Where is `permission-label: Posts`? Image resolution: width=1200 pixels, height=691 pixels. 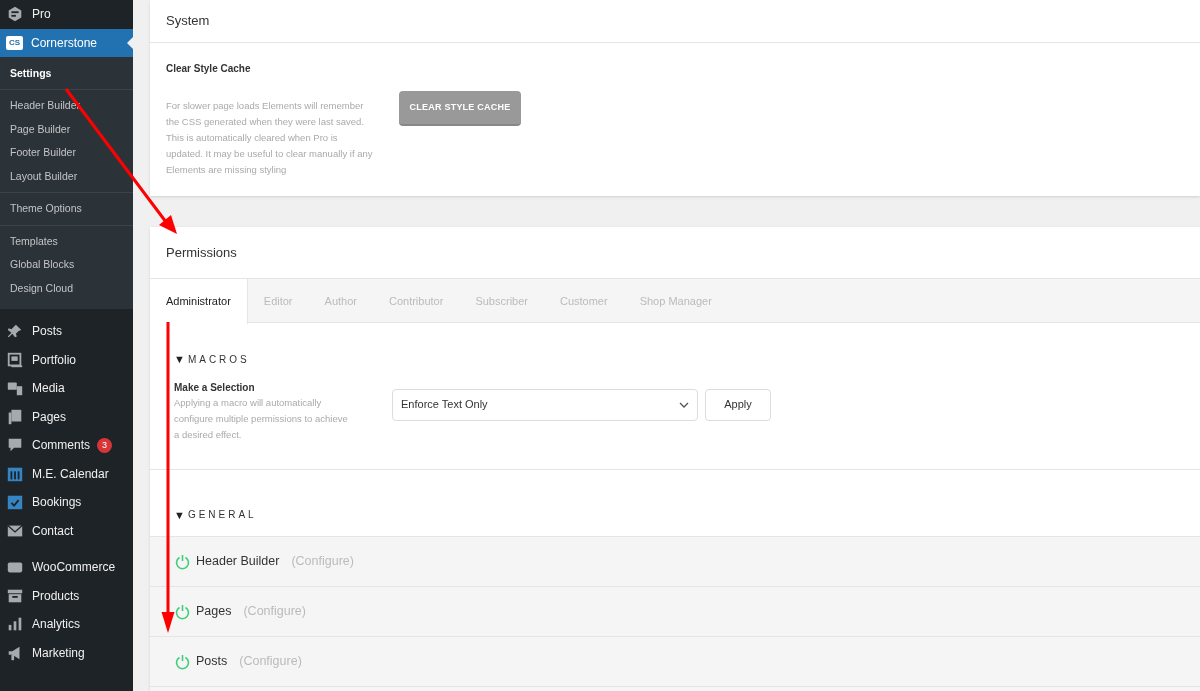 permission-label: Posts is located at coordinates (212, 662).